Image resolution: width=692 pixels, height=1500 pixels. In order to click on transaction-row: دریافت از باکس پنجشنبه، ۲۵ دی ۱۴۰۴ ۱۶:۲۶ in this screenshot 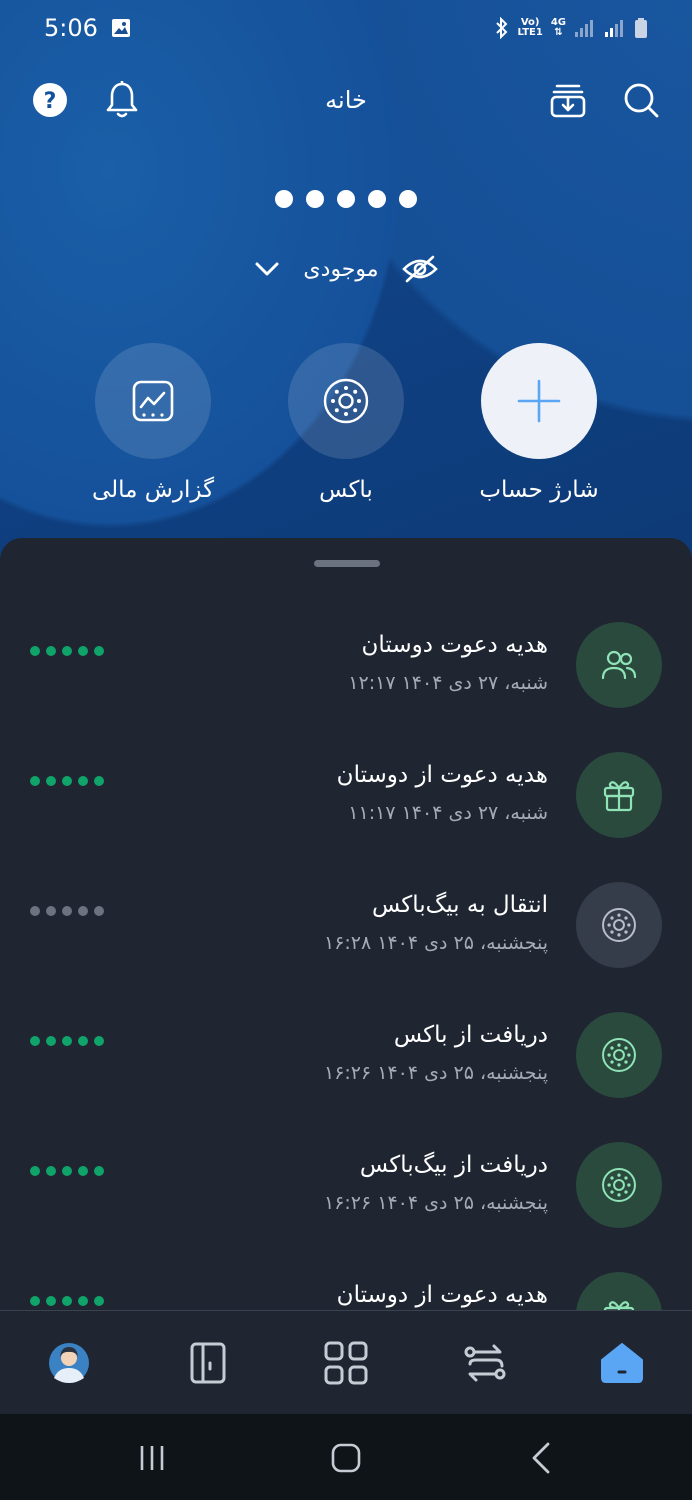, I will do `click(346, 1065)`.